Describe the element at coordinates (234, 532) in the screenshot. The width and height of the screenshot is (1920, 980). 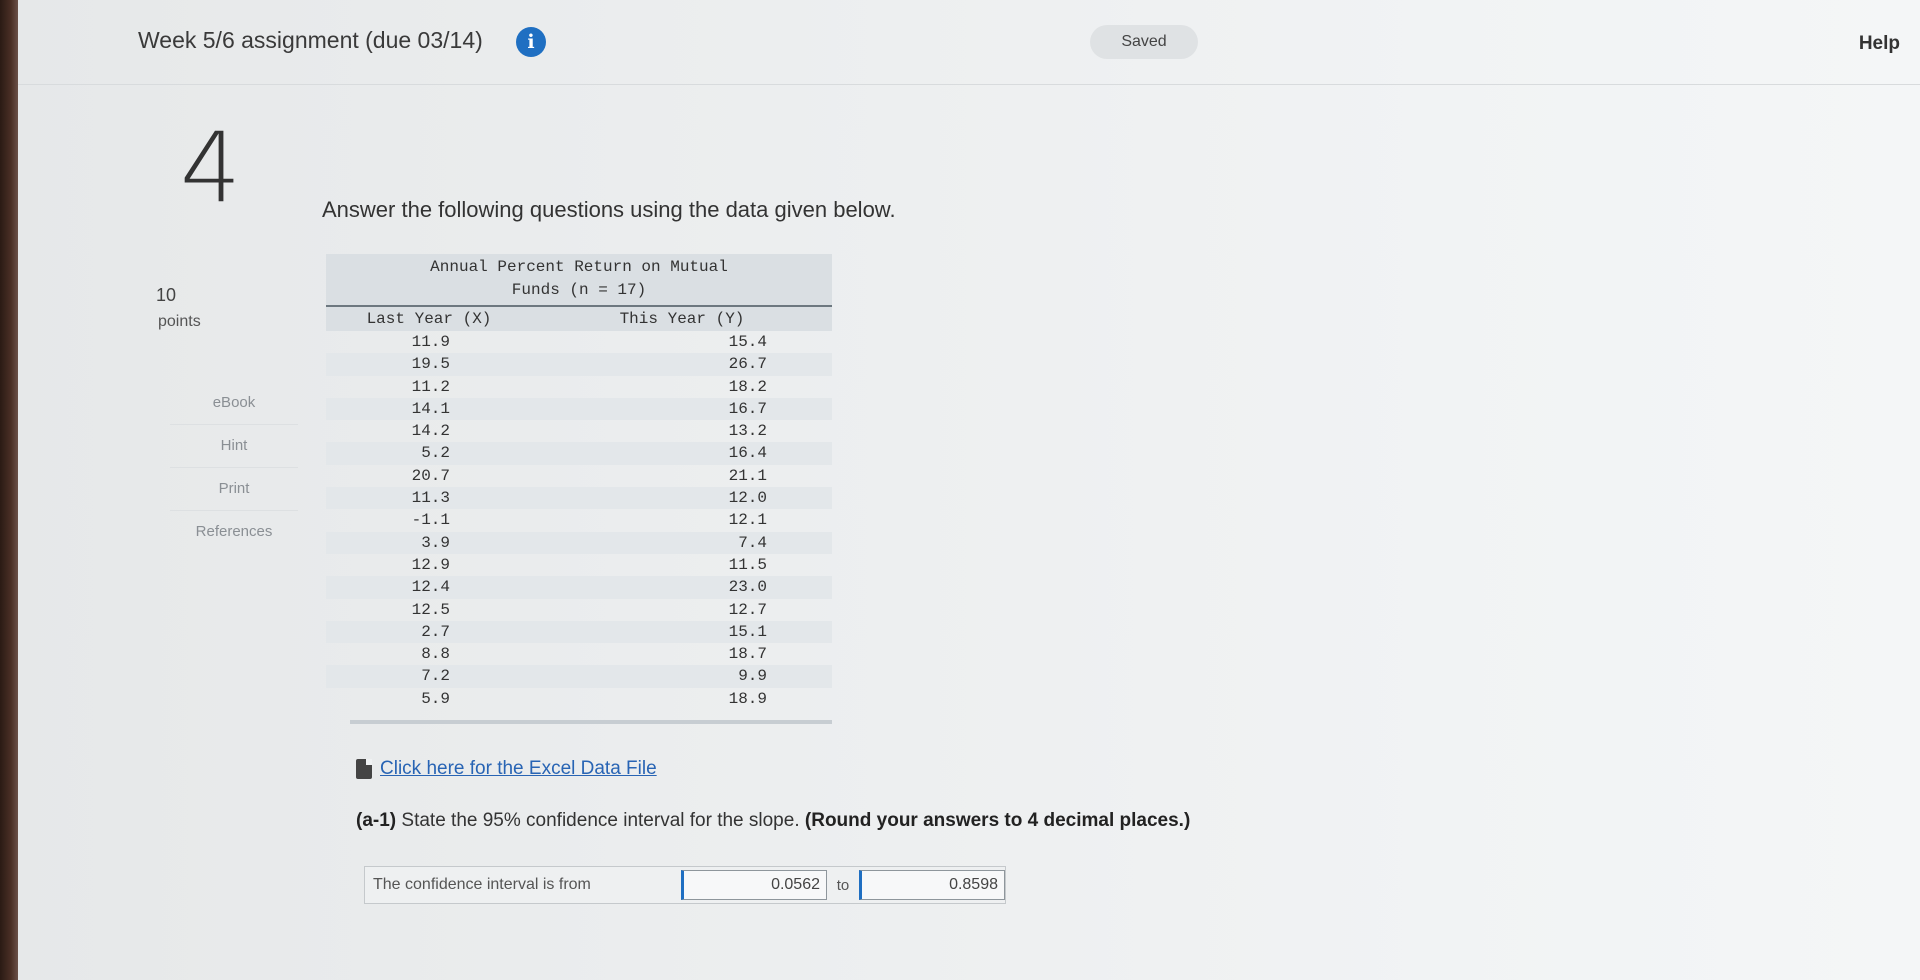
I see `references-button: References` at that location.